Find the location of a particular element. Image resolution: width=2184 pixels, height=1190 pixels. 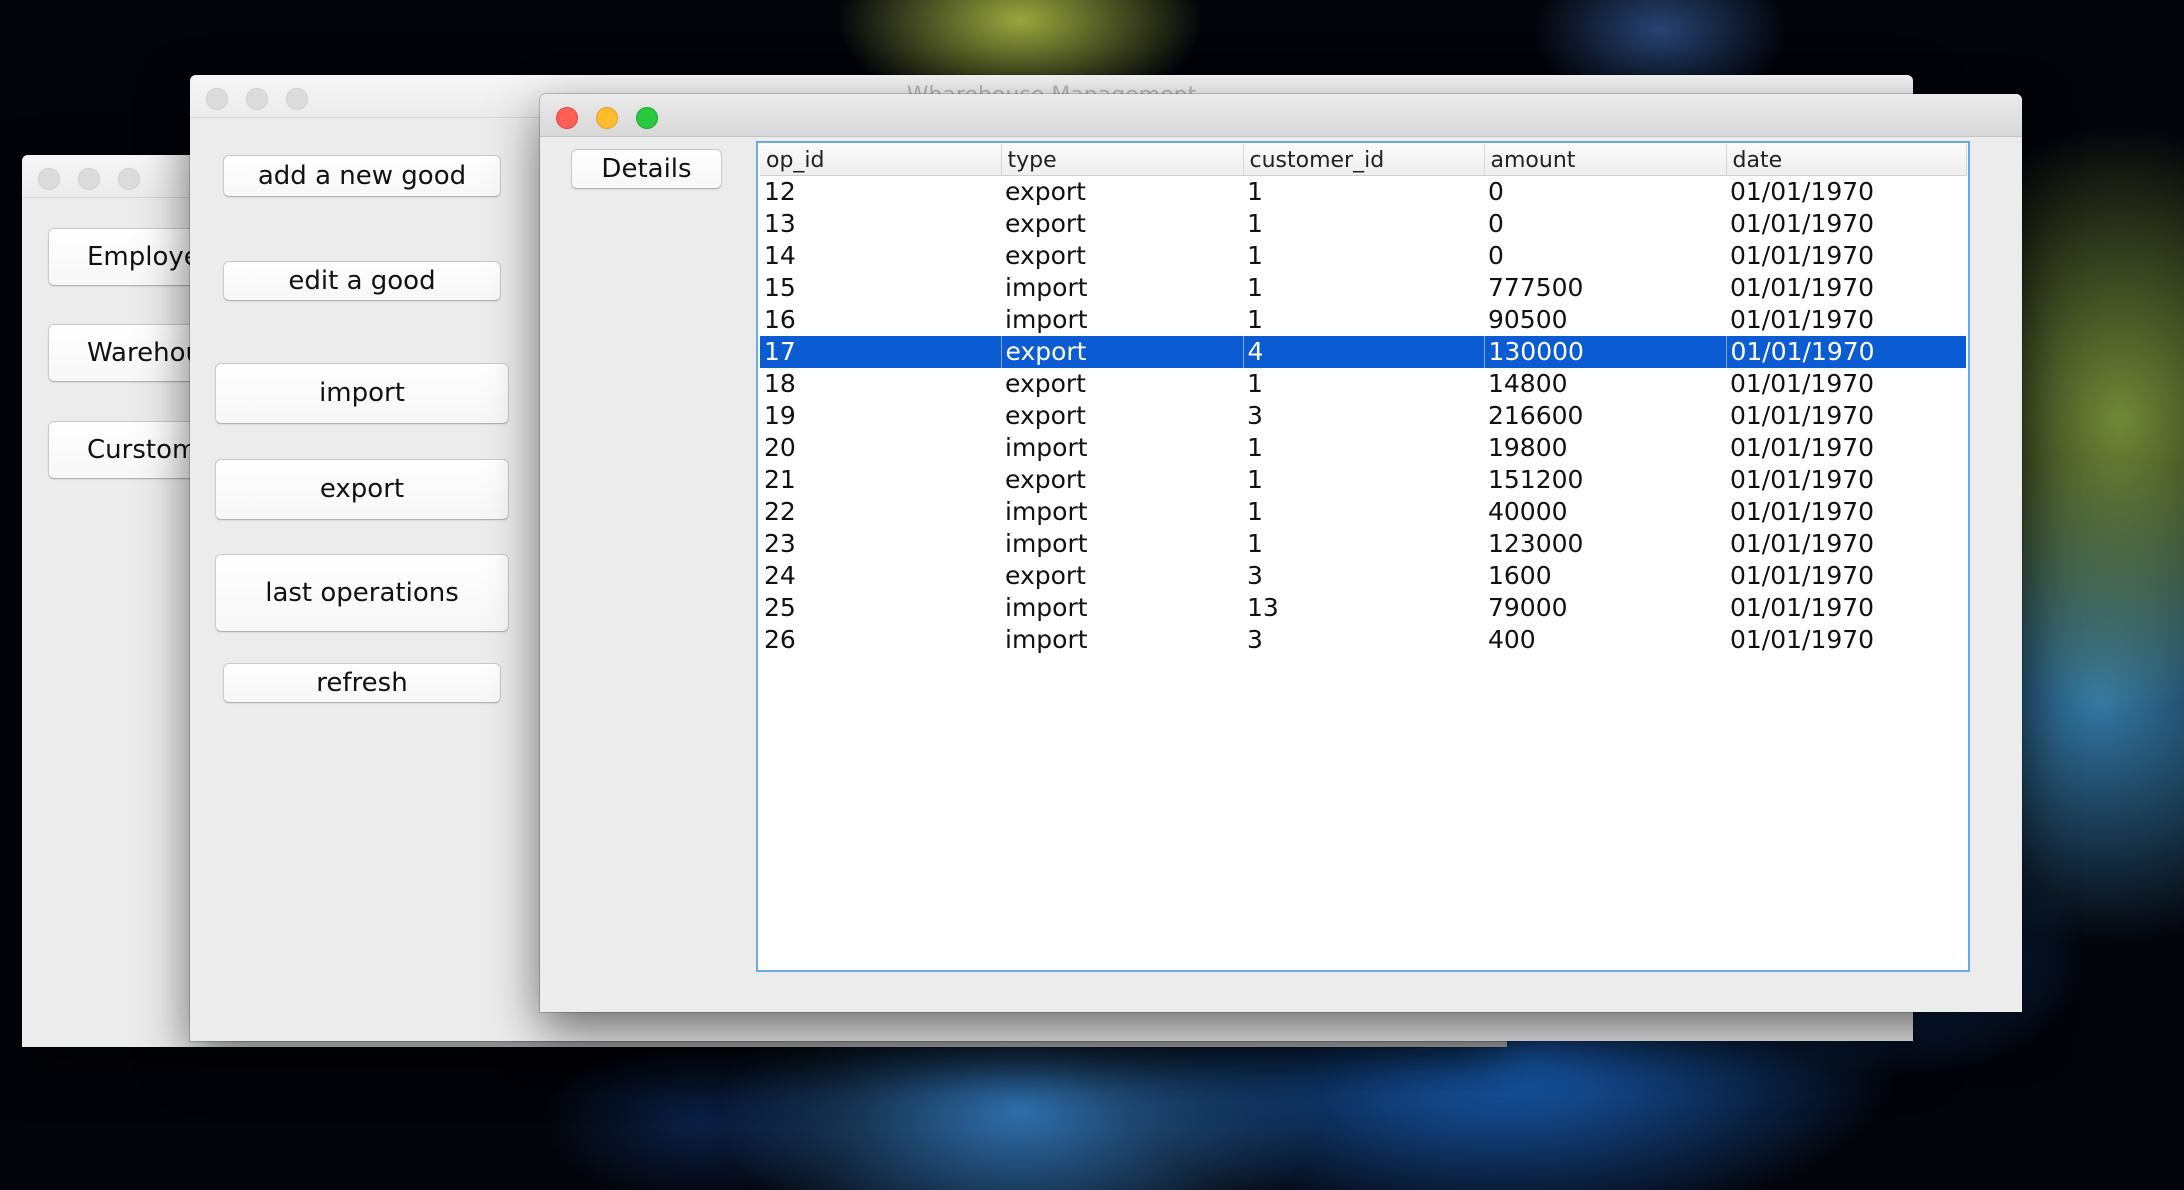

table-cell: 130000 is located at coordinates (1604, 352).